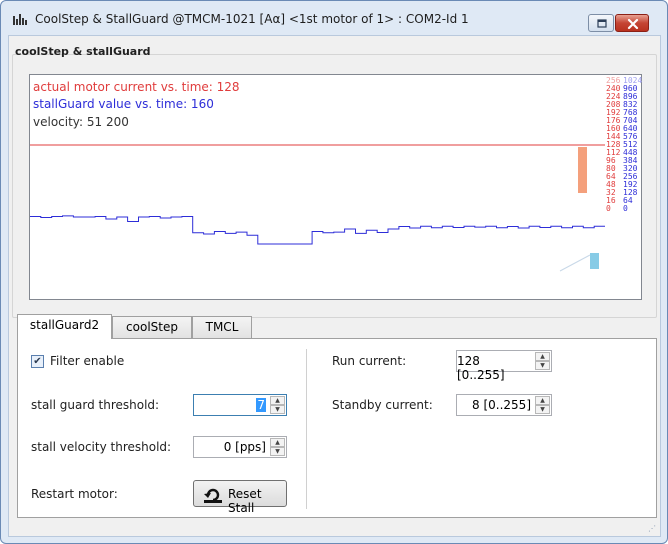  What do you see at coordinates (213, 495) in the screenshot?
I see `reset-icon` at bounding box center [213, 495].